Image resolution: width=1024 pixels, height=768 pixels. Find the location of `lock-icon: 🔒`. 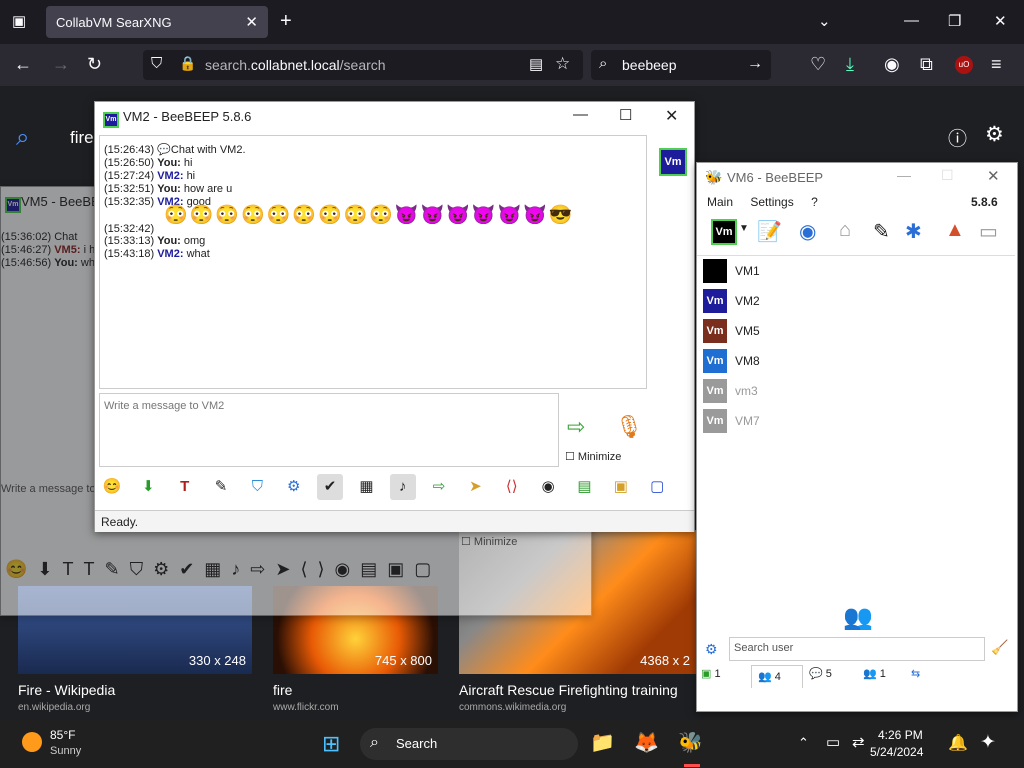

lock-icon: 🔒 is located at coordinates (187, 63).